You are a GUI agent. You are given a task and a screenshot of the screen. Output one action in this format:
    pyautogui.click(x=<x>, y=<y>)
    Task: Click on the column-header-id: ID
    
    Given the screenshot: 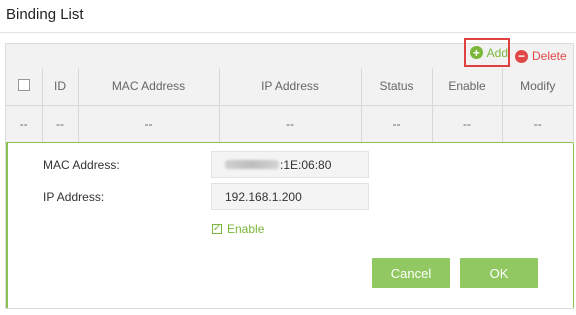 What is the action you would take?
    pyautogui.click(x=60, y=86)
    